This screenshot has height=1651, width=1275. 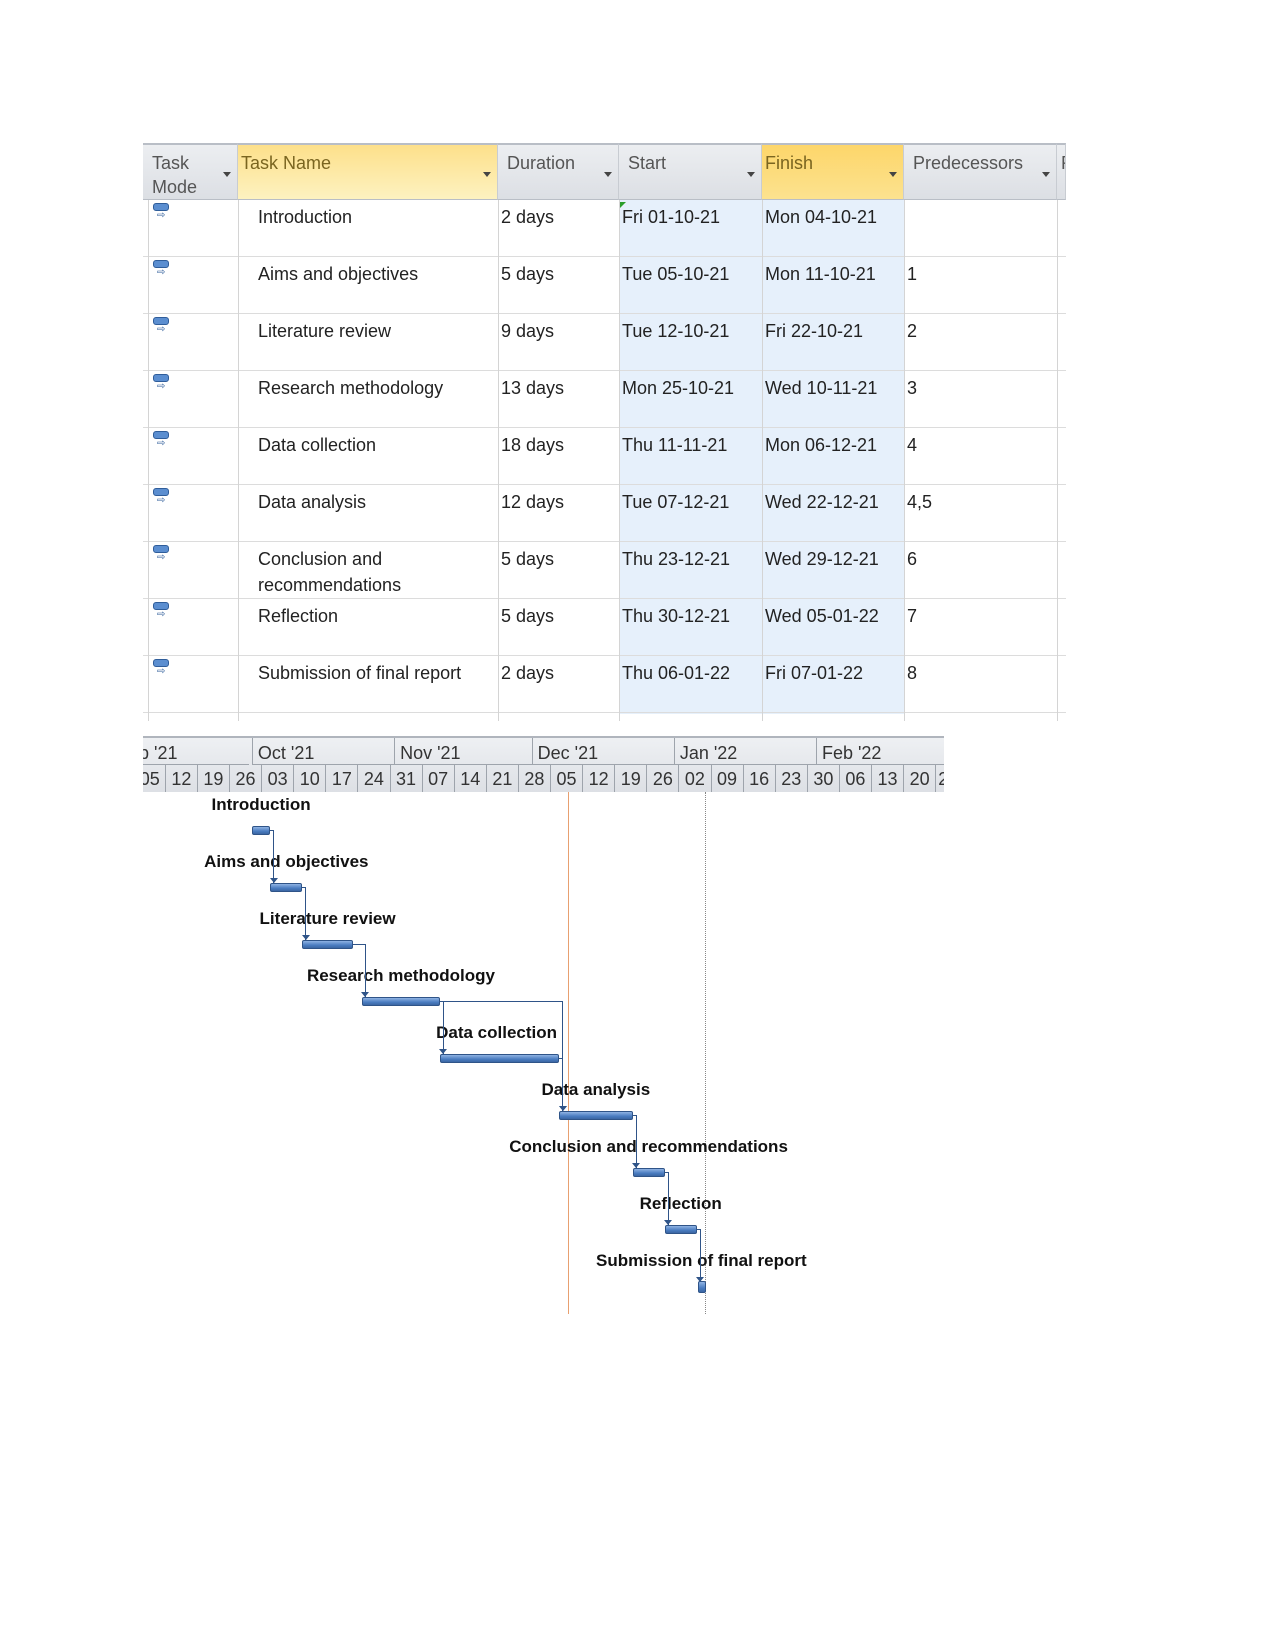 What do you see at coordinates (671, 217) in the screenshot?
I see `cell-start: Fri 01-10-21` at bounding box center [671, 217].